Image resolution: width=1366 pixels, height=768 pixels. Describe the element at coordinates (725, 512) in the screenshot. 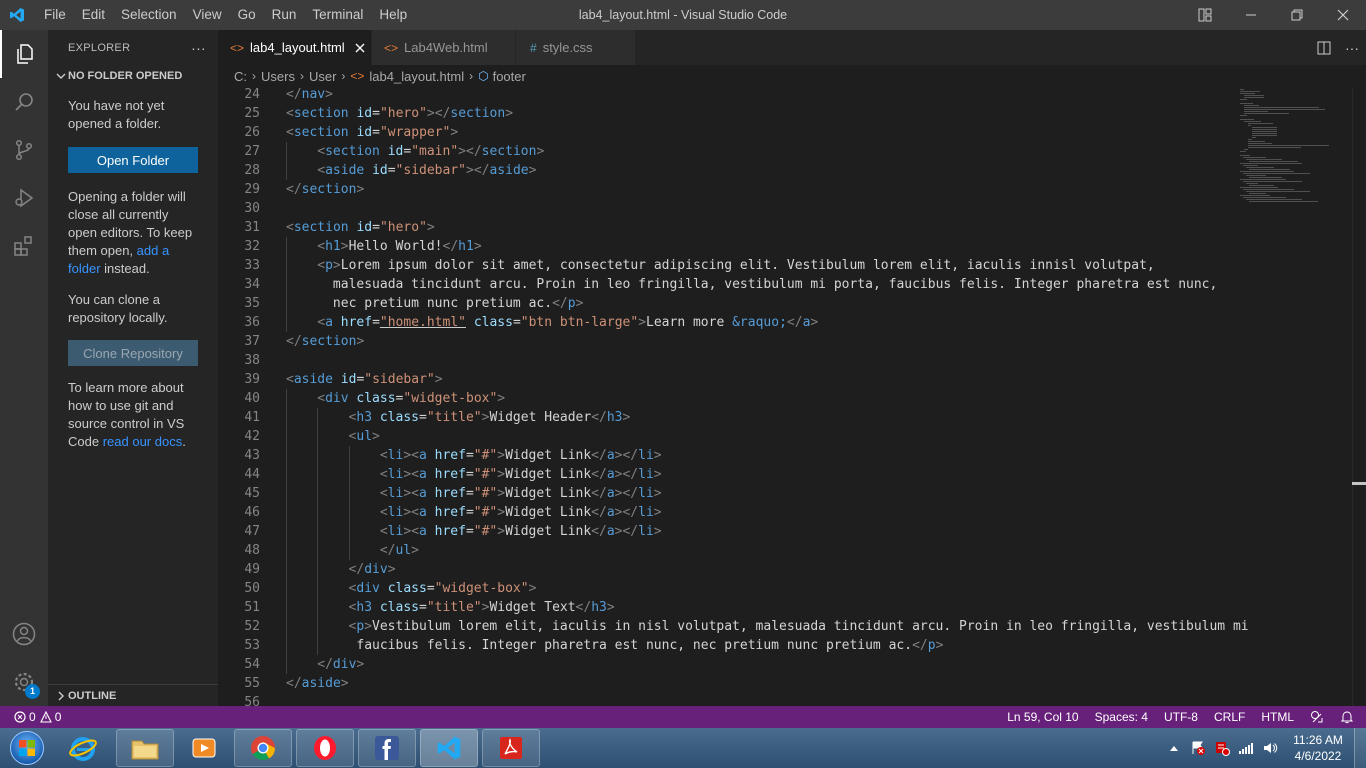

I see `code-line: 46 <li><a href="#">Widget Link</a></li>` at that location.